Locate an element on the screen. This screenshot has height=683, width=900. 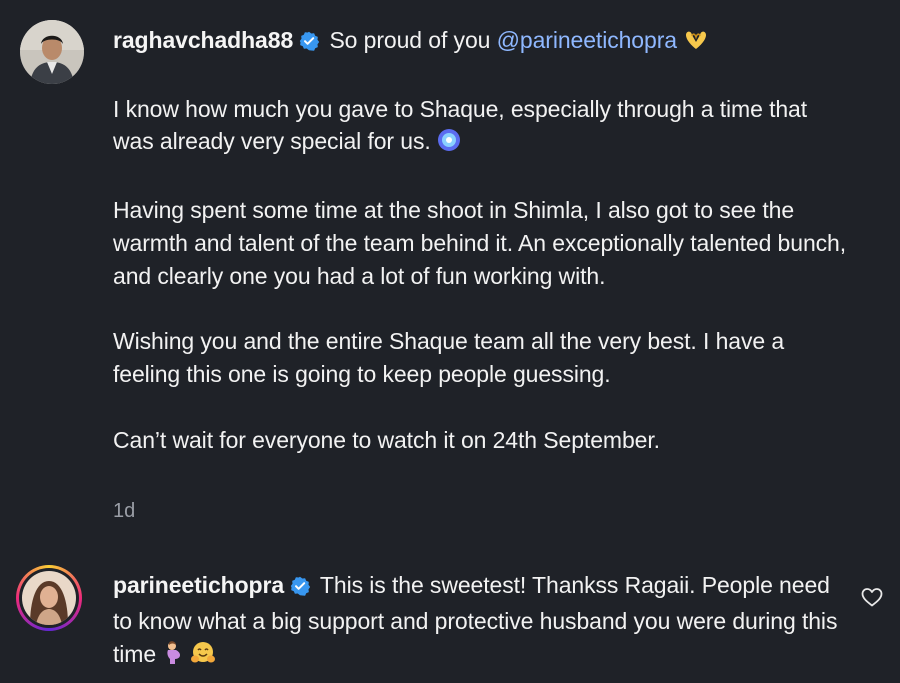
username: raghavchadha88 is located at coordinates (203, 40).